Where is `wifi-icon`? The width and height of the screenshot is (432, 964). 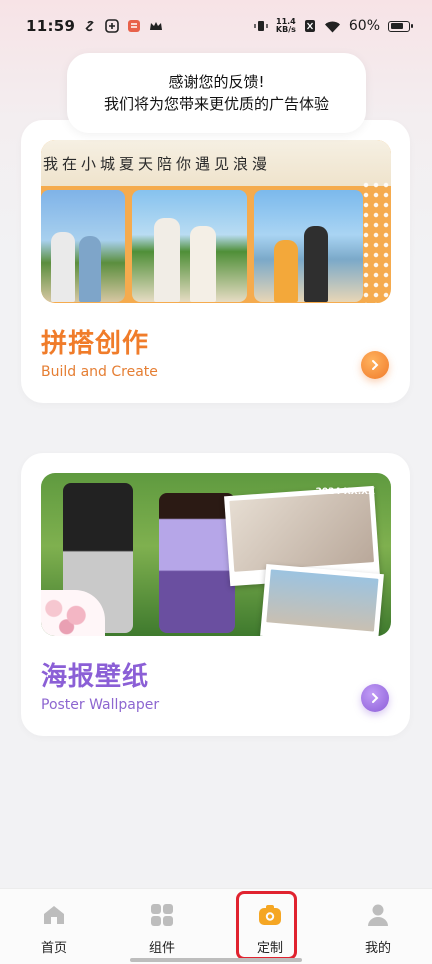
wifi-icon is located at coordinates (332, 26).